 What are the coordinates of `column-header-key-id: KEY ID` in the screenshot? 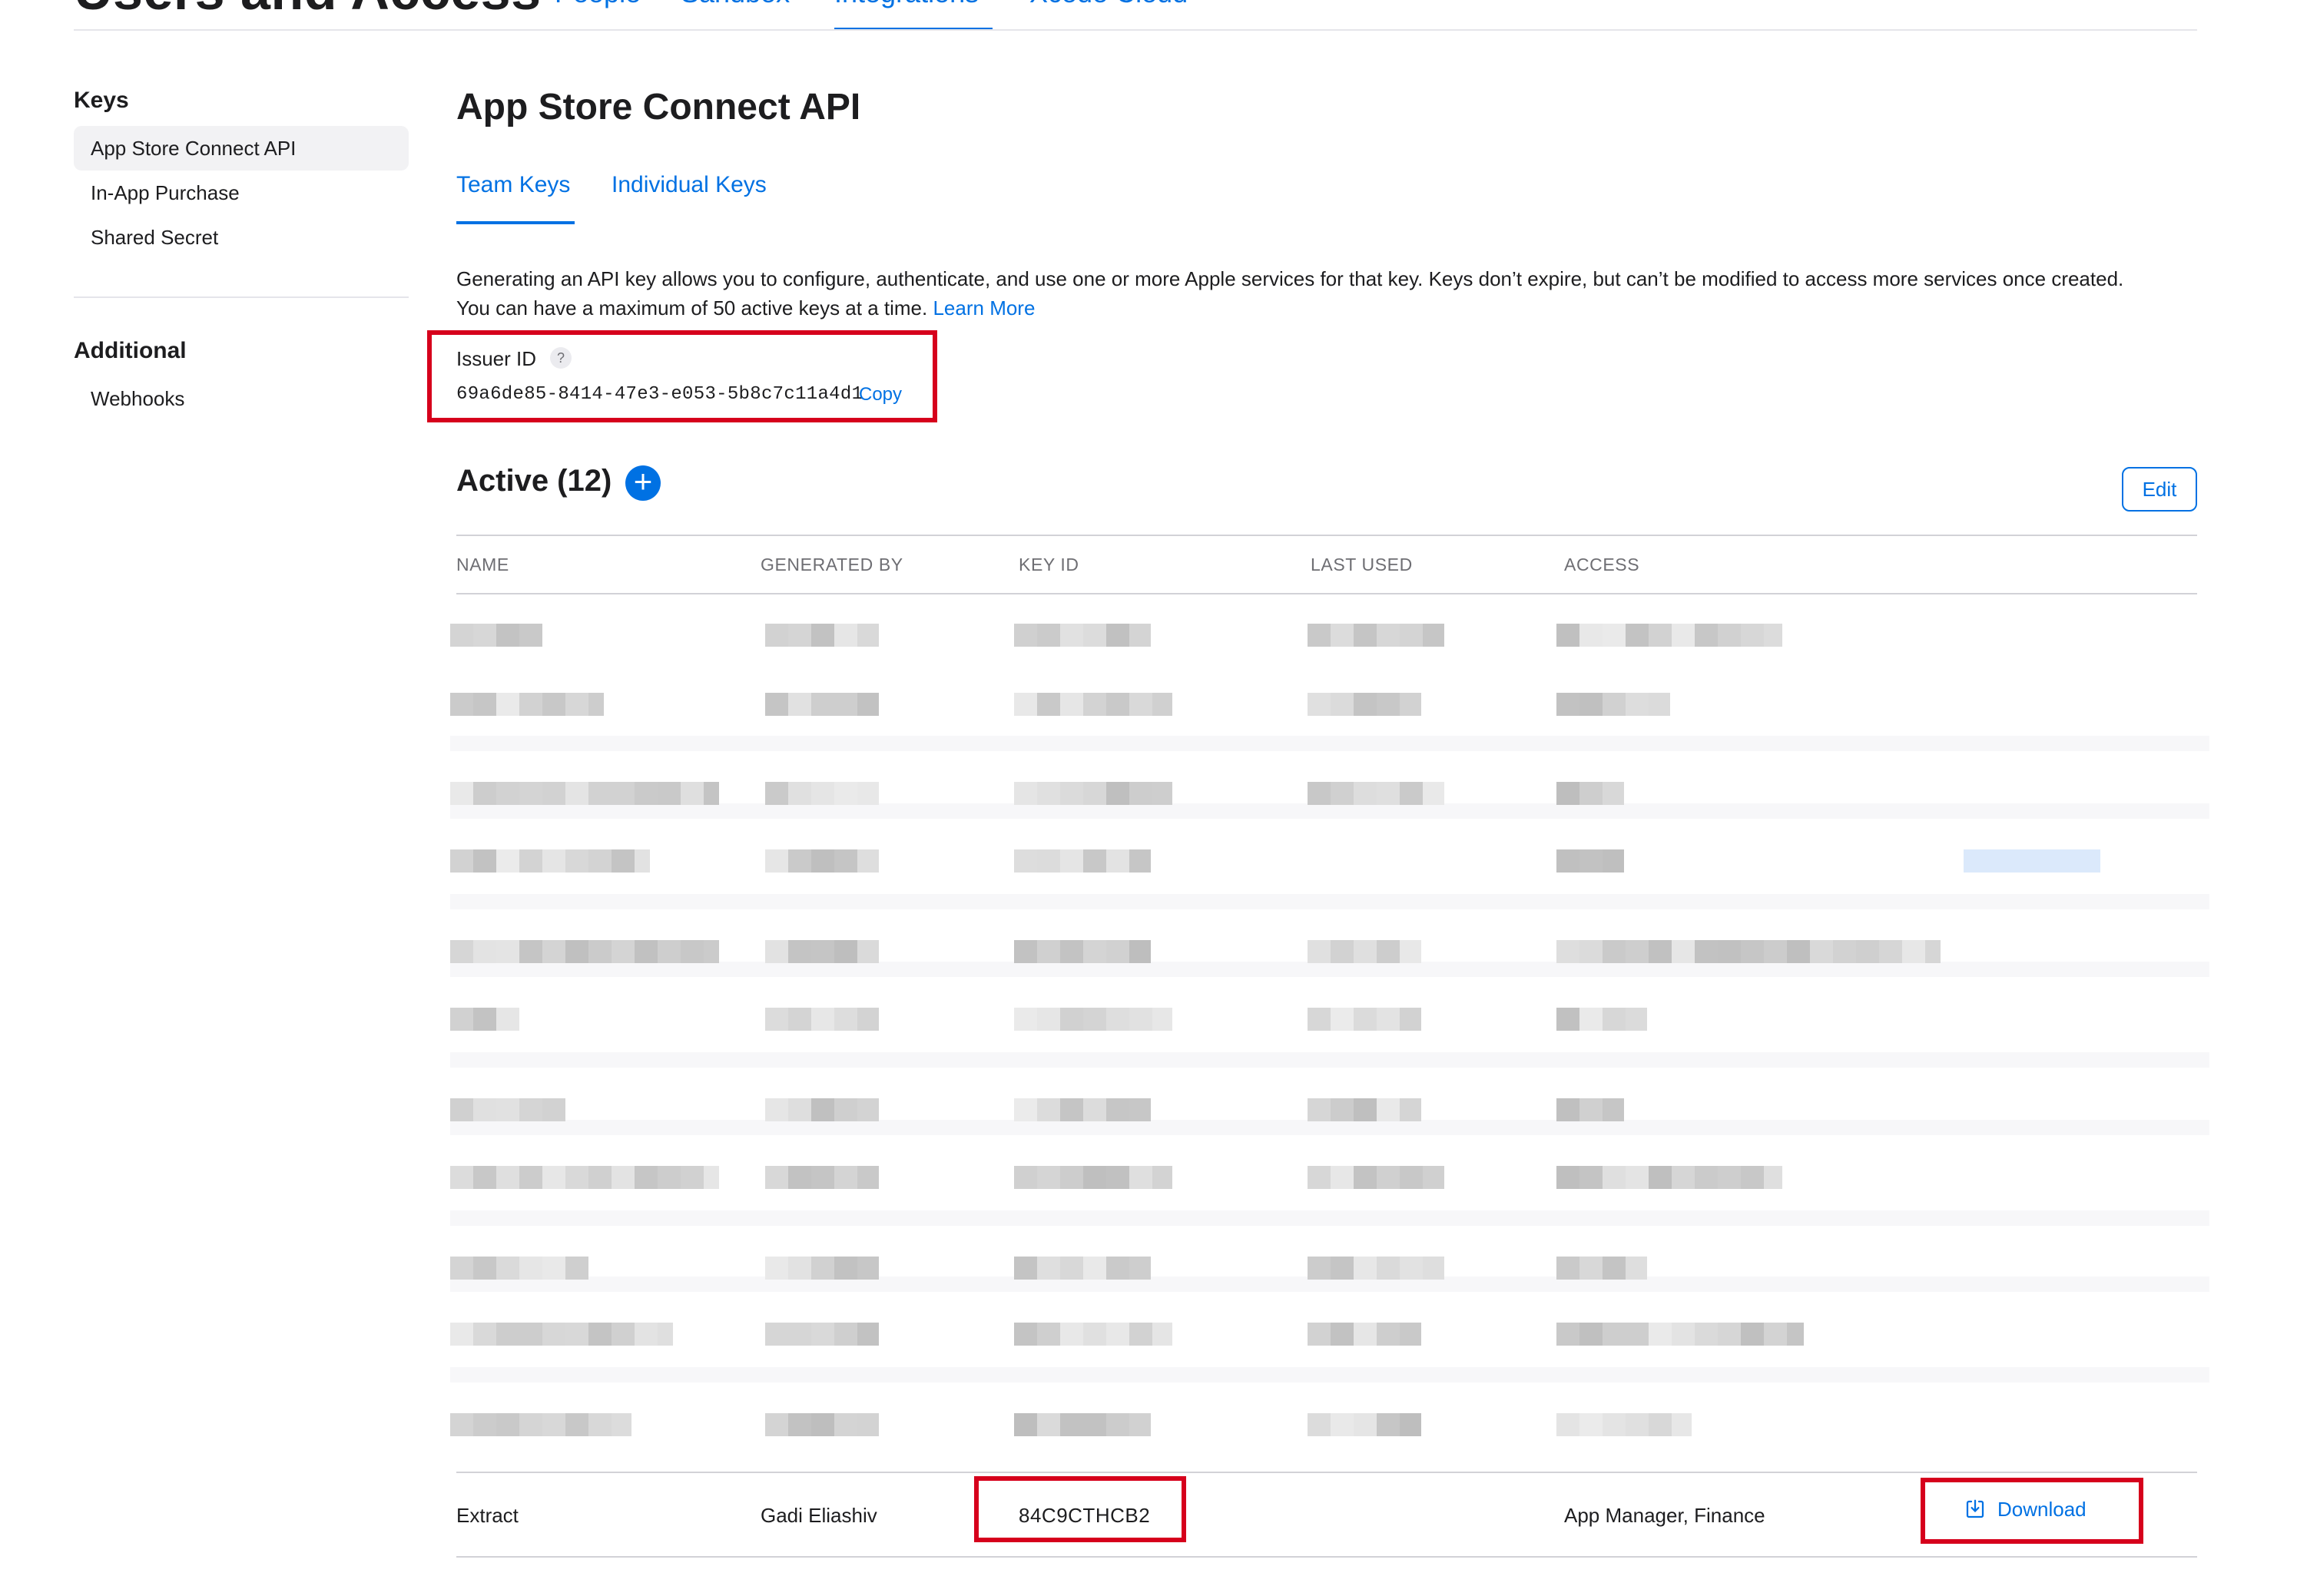 It's located at (1049, 565).